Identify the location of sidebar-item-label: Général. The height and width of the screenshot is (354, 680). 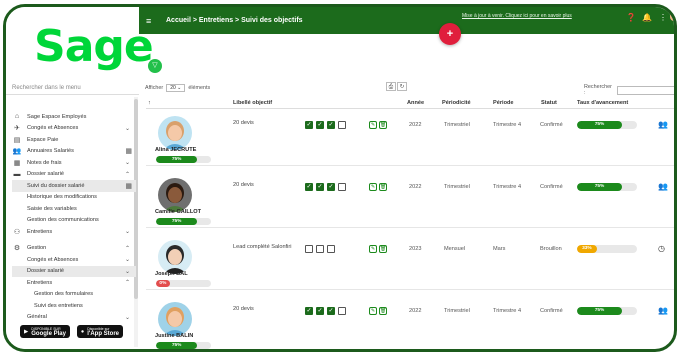
(37, 317).